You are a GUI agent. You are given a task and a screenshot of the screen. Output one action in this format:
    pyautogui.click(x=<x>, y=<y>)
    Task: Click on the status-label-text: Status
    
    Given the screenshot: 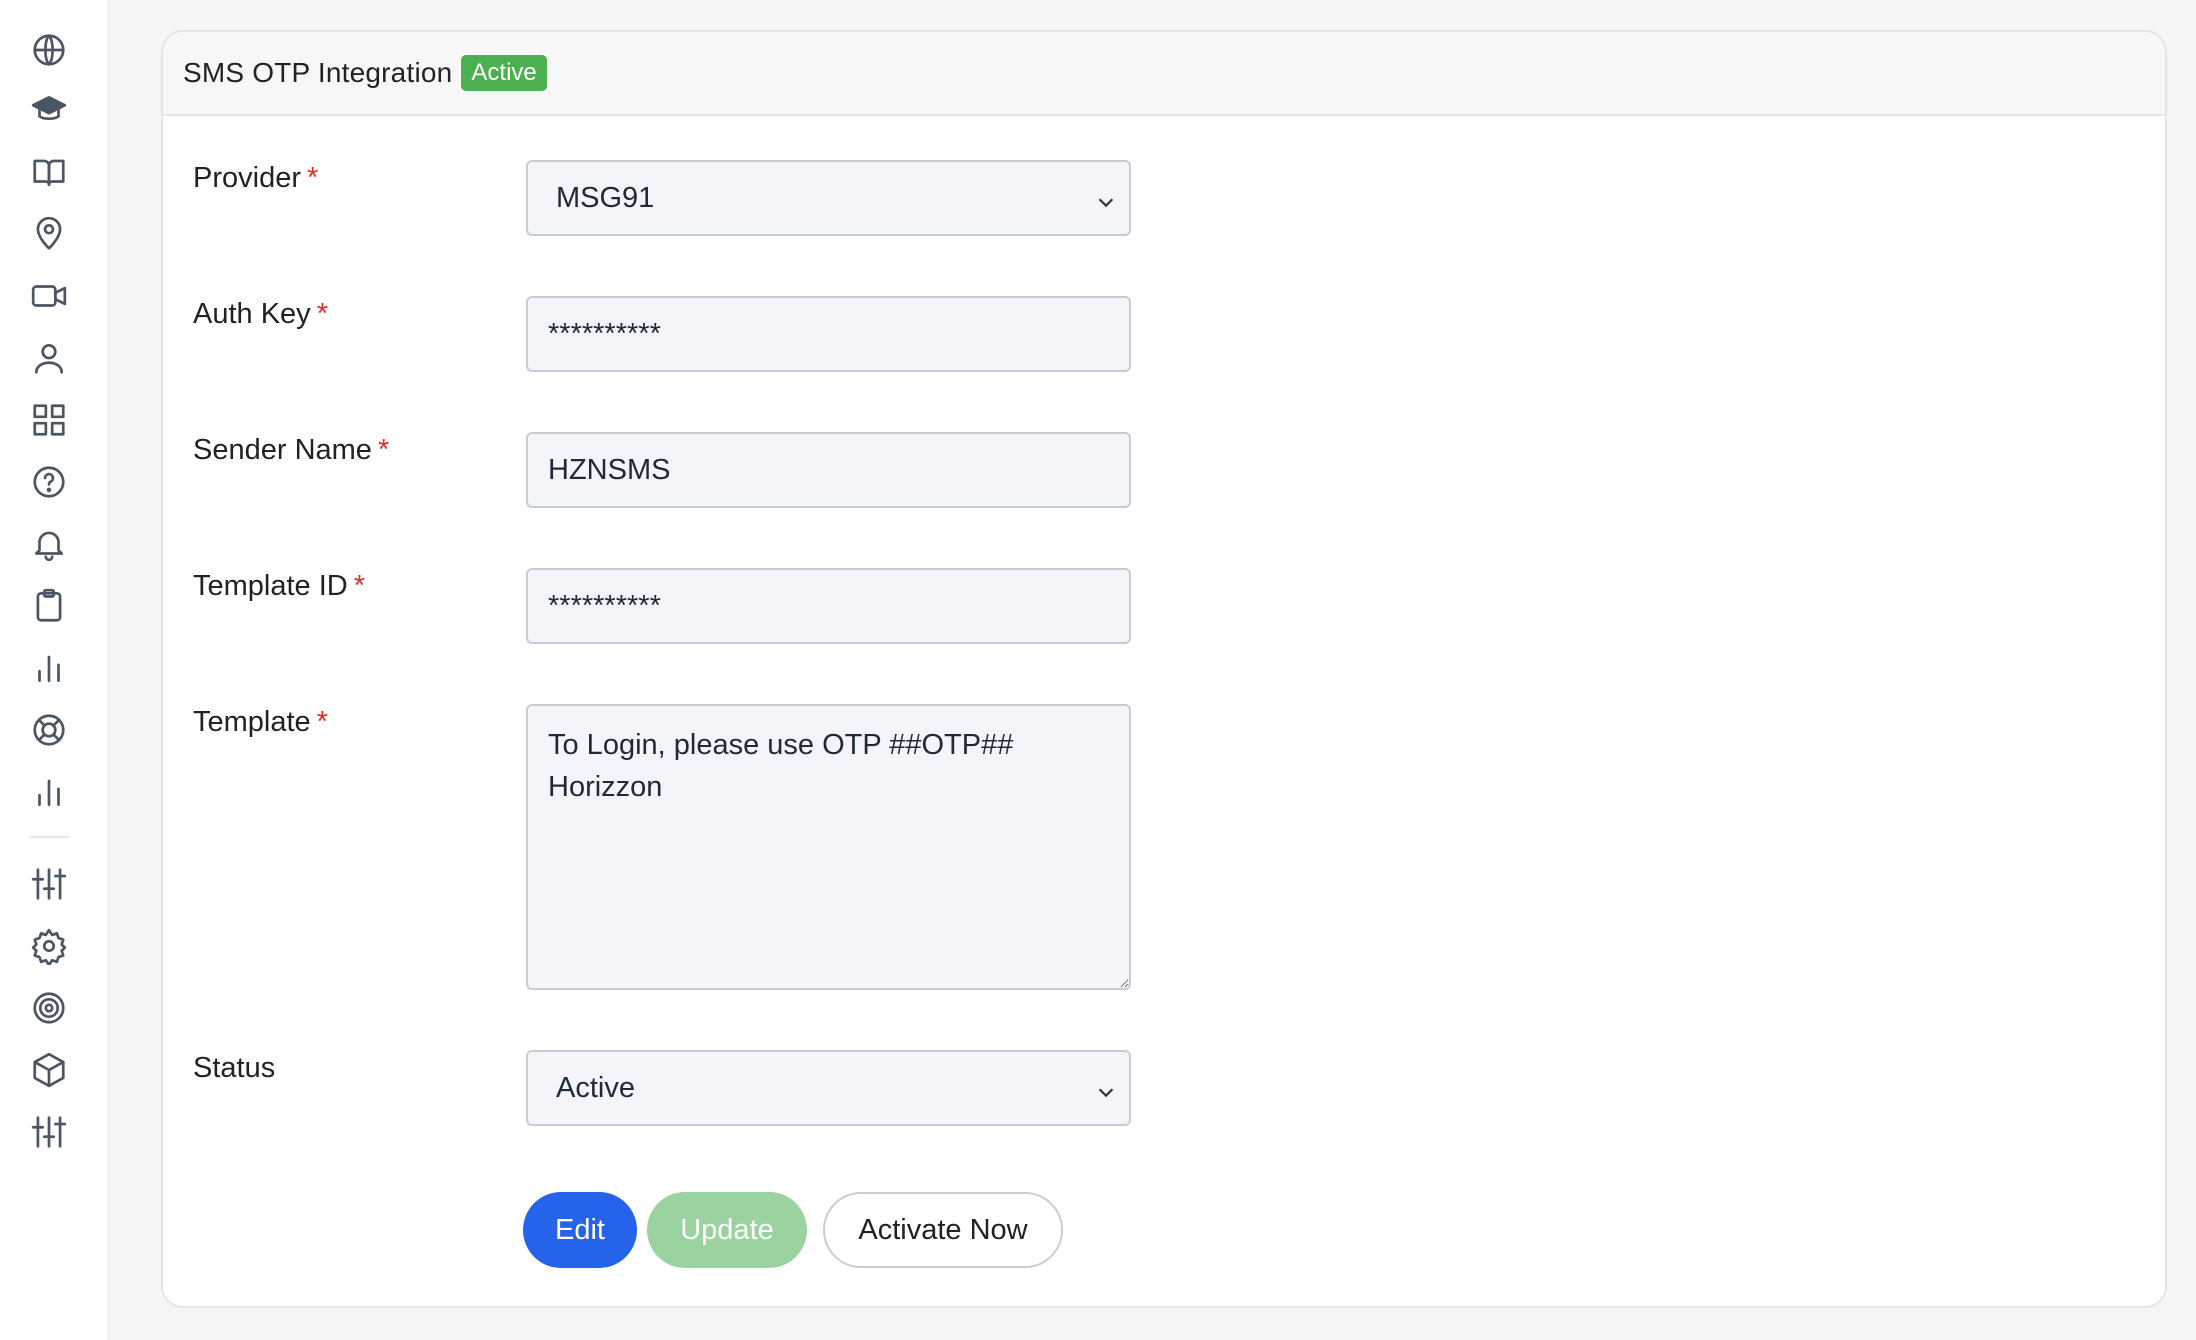 What is the action you would take?
    pyautogui.click(x=234, y=1068)
    